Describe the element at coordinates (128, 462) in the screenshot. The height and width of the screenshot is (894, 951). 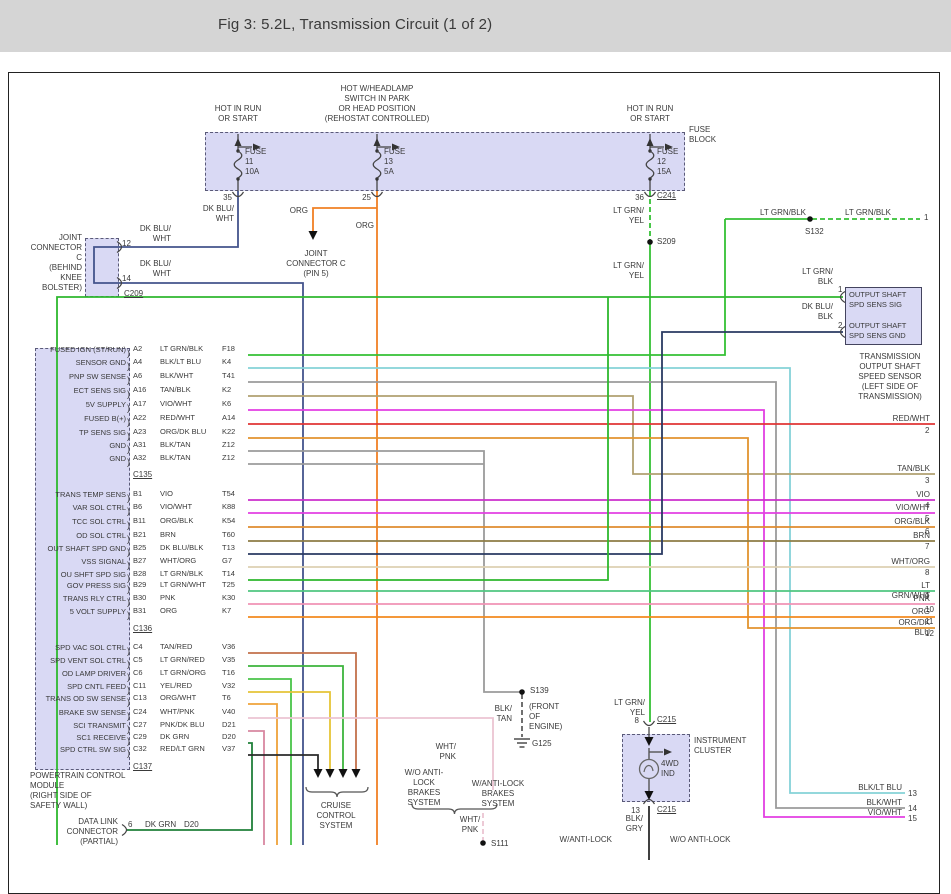
I see `pcm-bracket-A32: )` at that location.